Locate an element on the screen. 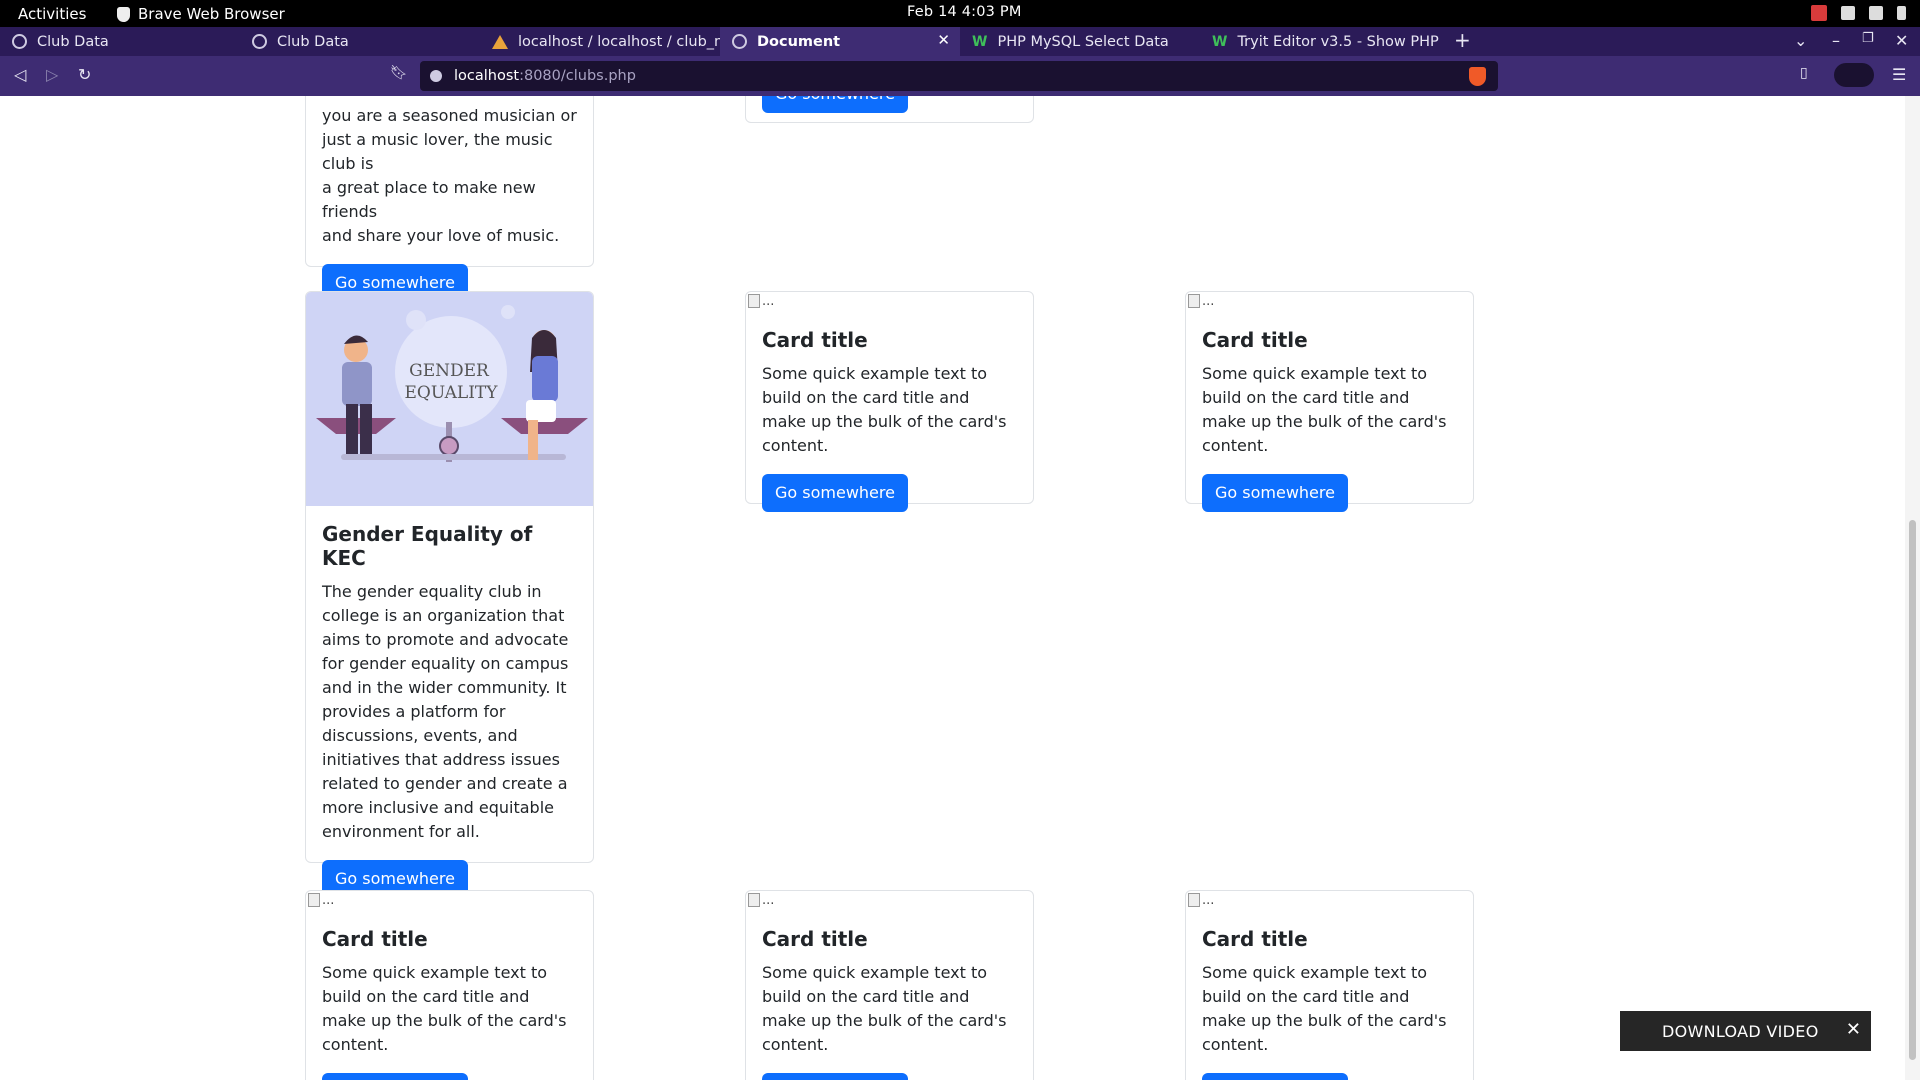  wallet-icon is located at coordinates (1854, 75).